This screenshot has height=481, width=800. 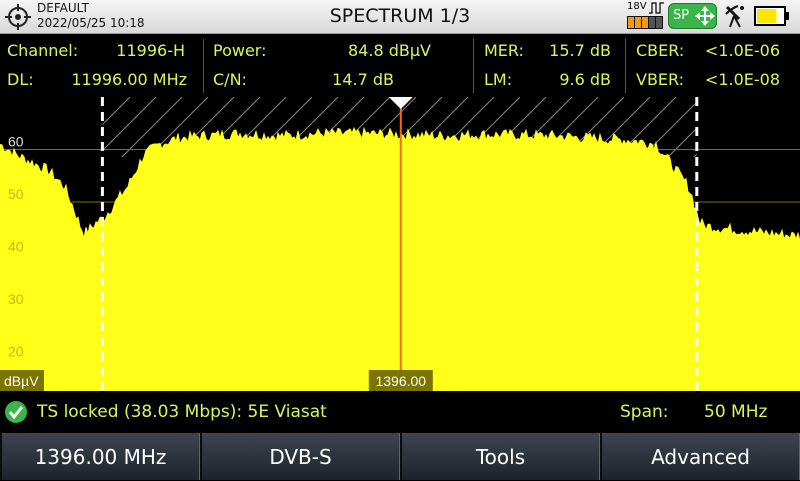 What do you see at coordinates (644, 412) in the screenshot?
I see `span-label: Span:` at bounding box center [644, 412].